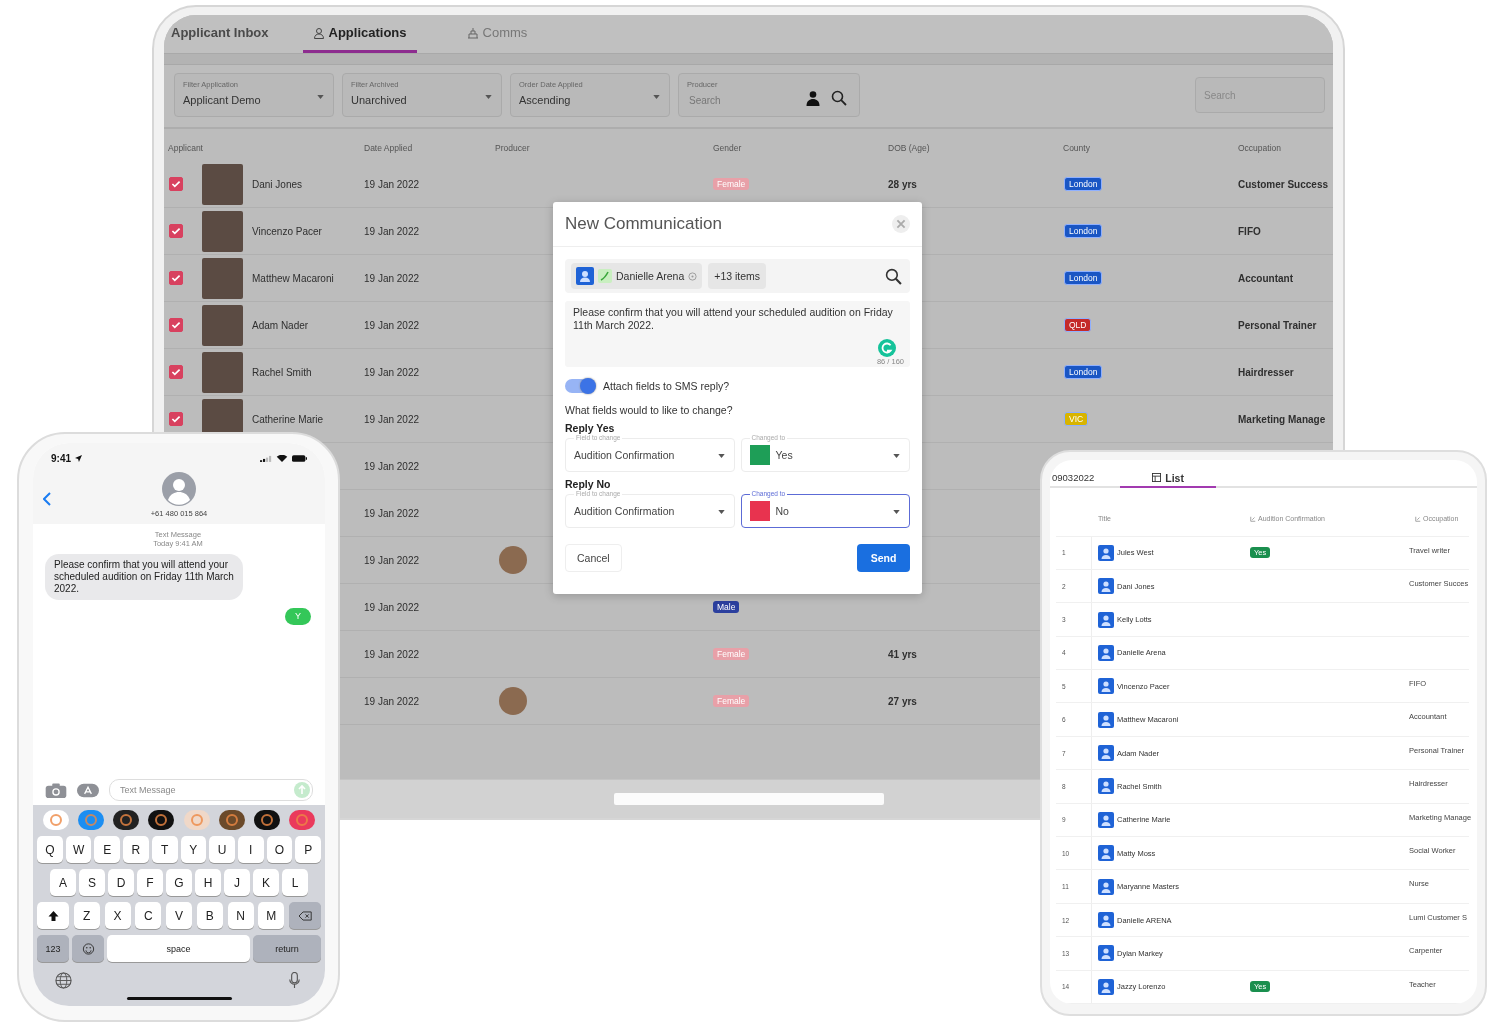  I want to click on tab: Applicant Inbox, so click(225, 34).